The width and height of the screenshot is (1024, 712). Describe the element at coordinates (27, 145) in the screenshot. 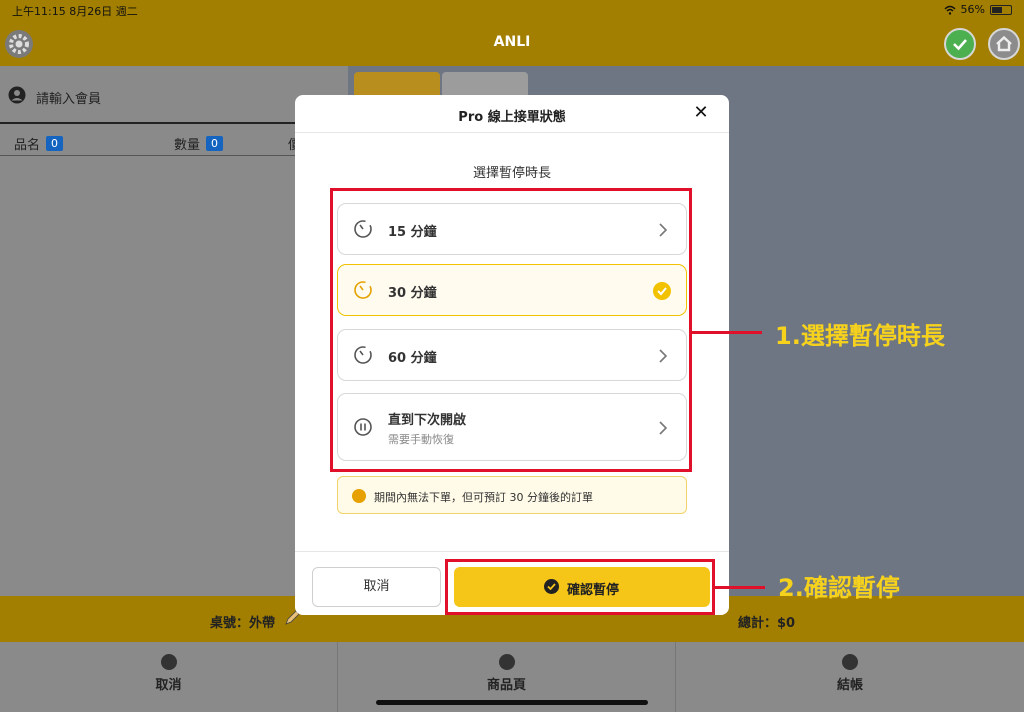

I see `col-item-label: 品名` at that location.